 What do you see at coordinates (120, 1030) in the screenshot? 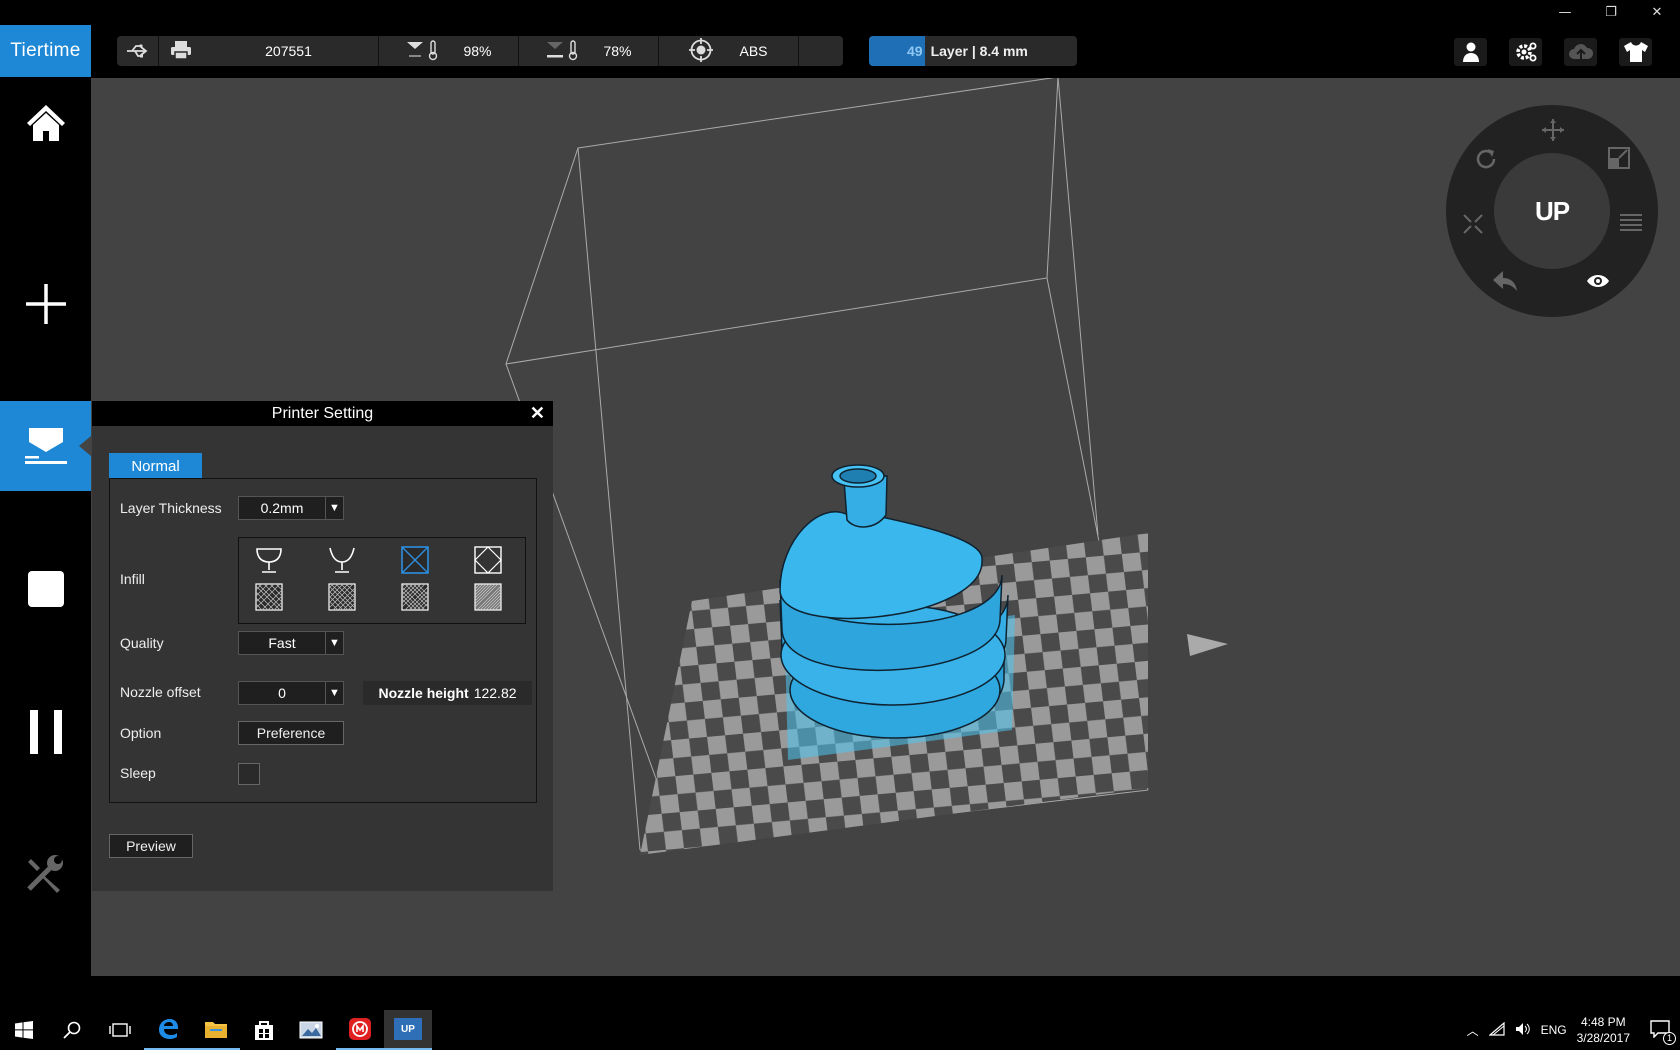
I see `task-view-icon` at bounding box center [120, 1030].